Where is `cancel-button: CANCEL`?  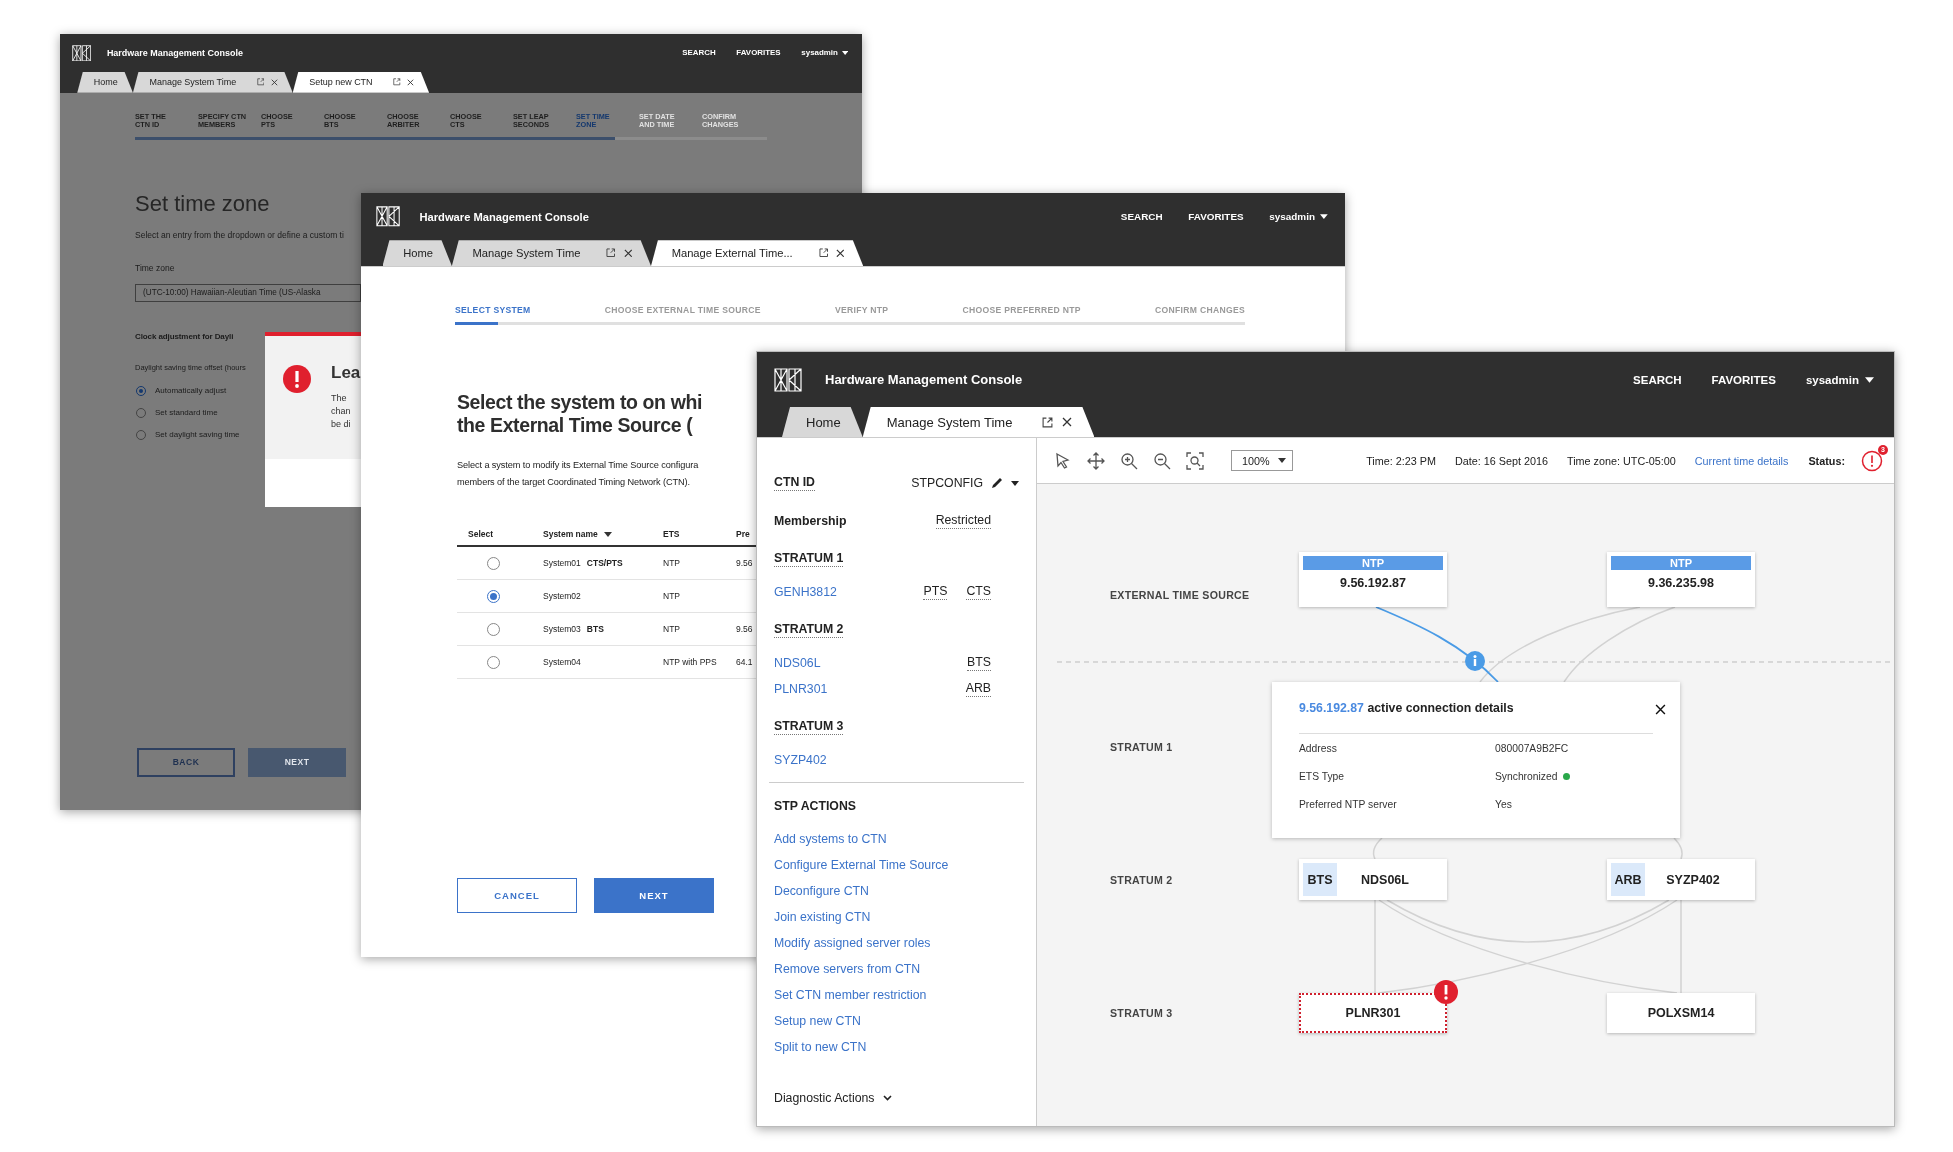
cancel-button: CANCEL is located at coordinates (517, 896).